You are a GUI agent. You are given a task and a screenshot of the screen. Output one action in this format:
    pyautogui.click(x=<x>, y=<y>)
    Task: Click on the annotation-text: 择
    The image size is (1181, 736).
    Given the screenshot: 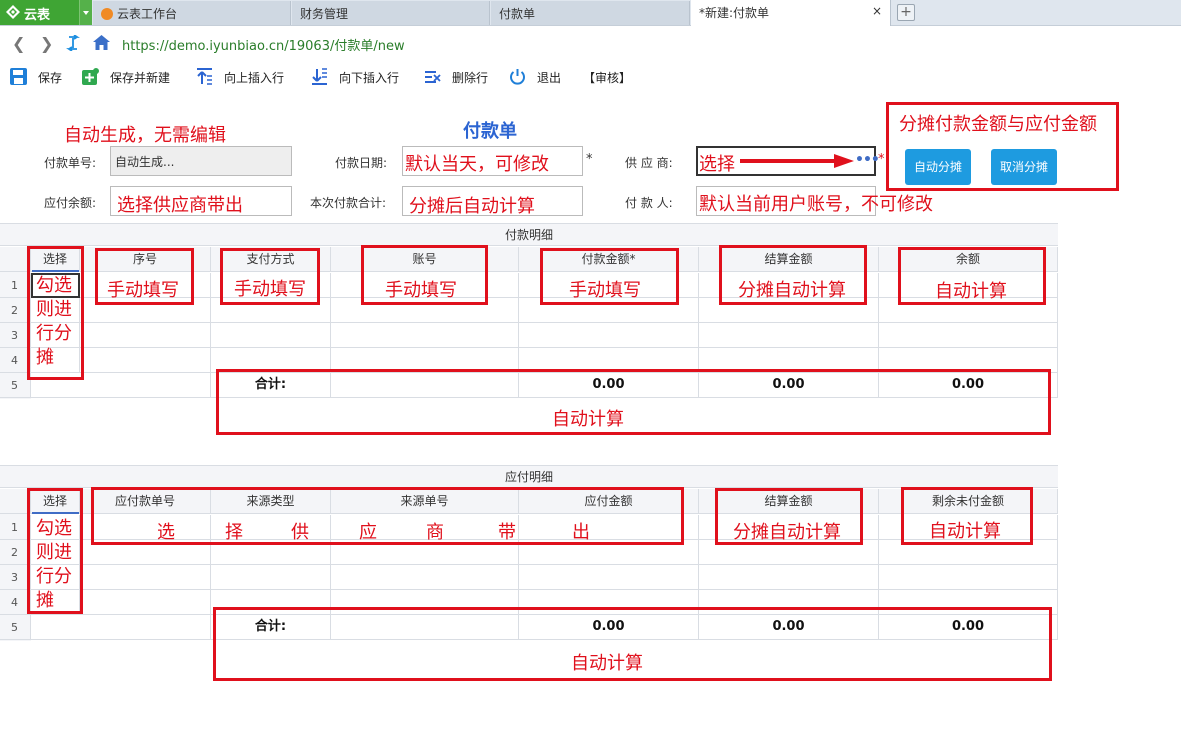 What is the action you would take?
    pyautogui.click(x=234, y=532)
    